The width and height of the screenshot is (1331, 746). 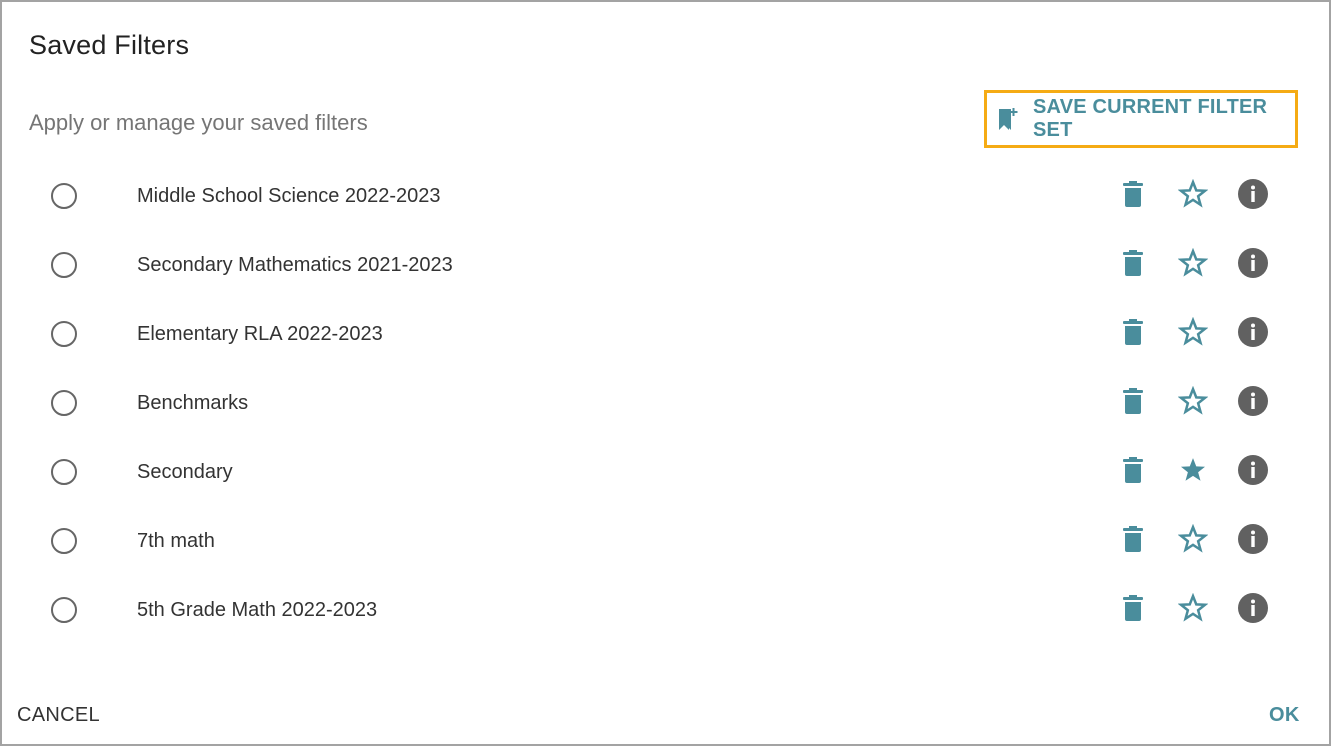 I want to click on dialog-title: Saved Filters, so click(x=109, y=45).